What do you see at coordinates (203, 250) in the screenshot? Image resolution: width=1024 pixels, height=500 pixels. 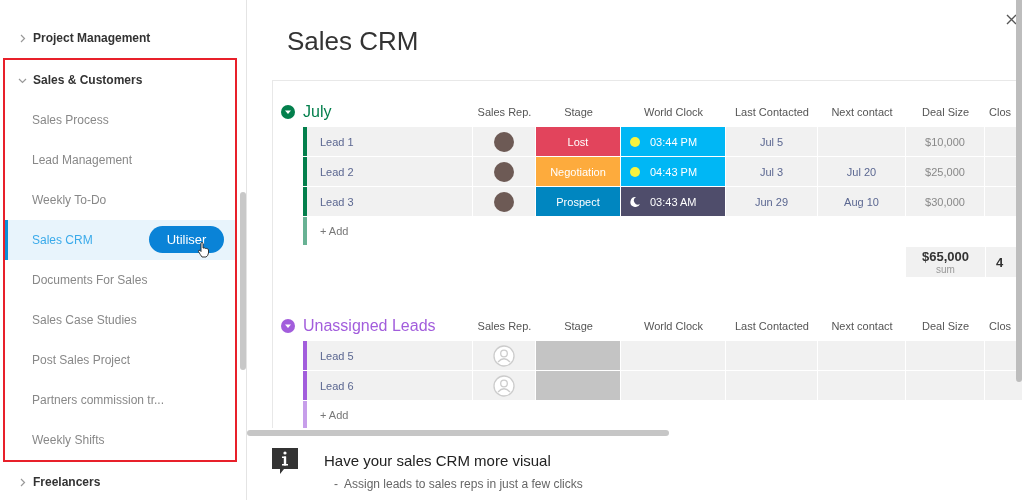 I see `hand-cursor-icon` at bounding box center [203, 250].